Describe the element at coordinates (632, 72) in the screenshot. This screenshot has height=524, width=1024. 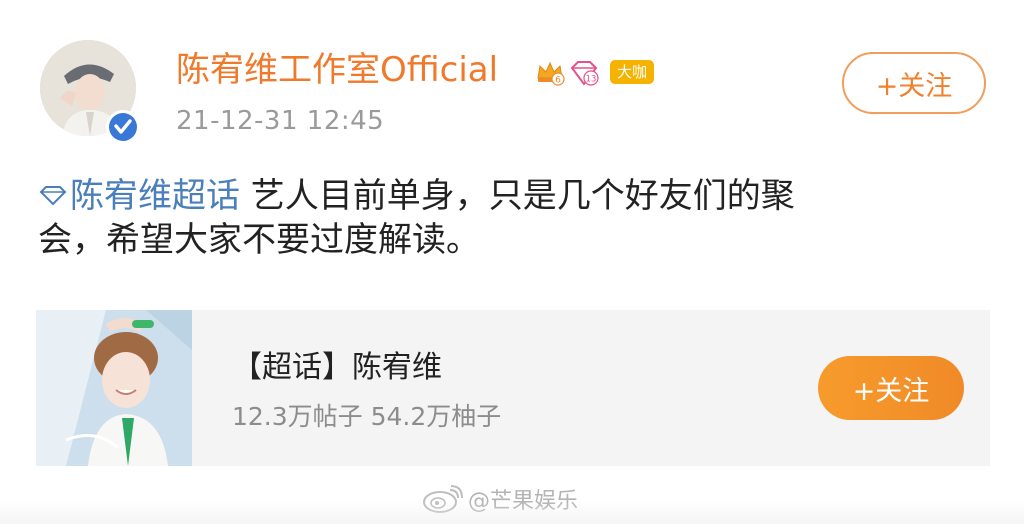
I see `vip-tag-badge: 大咖` at that location.